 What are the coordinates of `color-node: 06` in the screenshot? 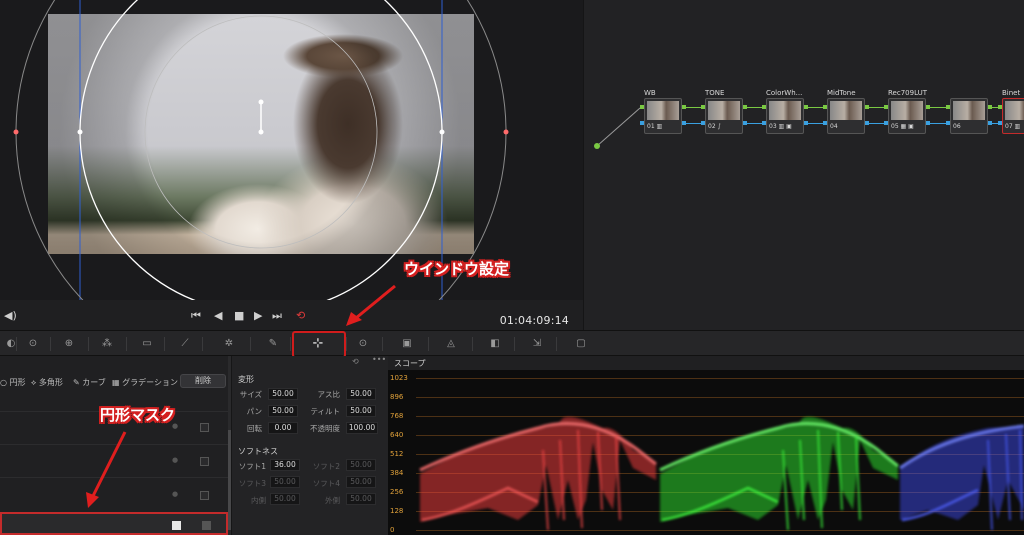 It's located at (969, 116).